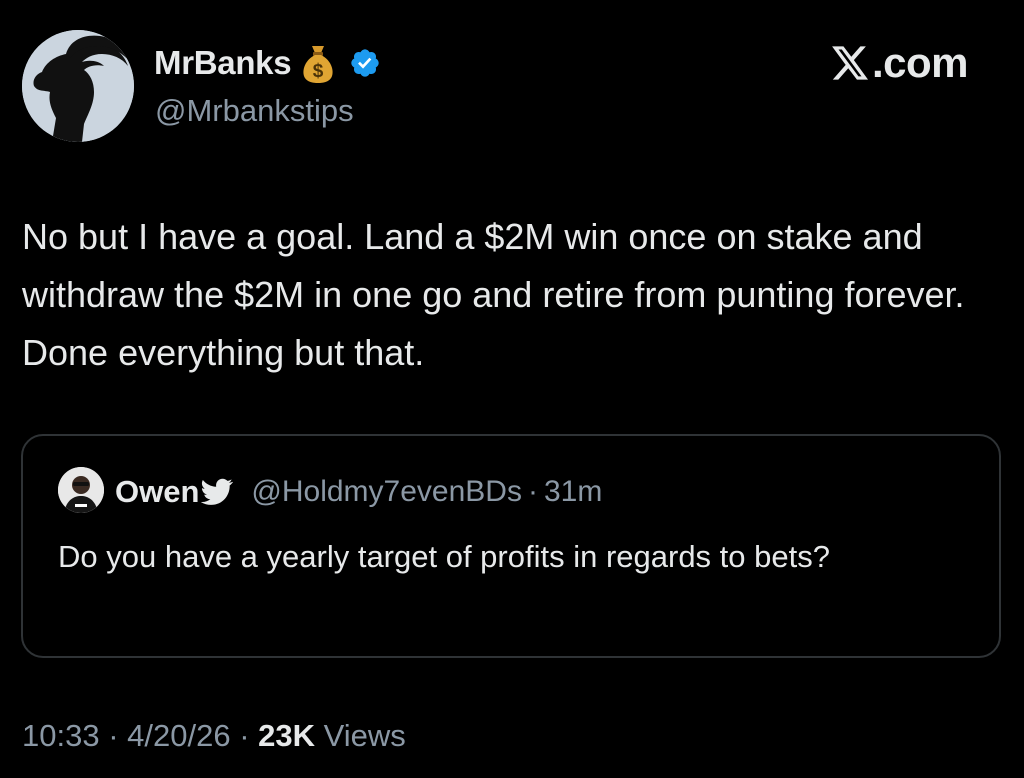  What do you see at coordinates (364, 735) in the screenshot?
I see `views-label: Views` at bounding box center [364, 735].